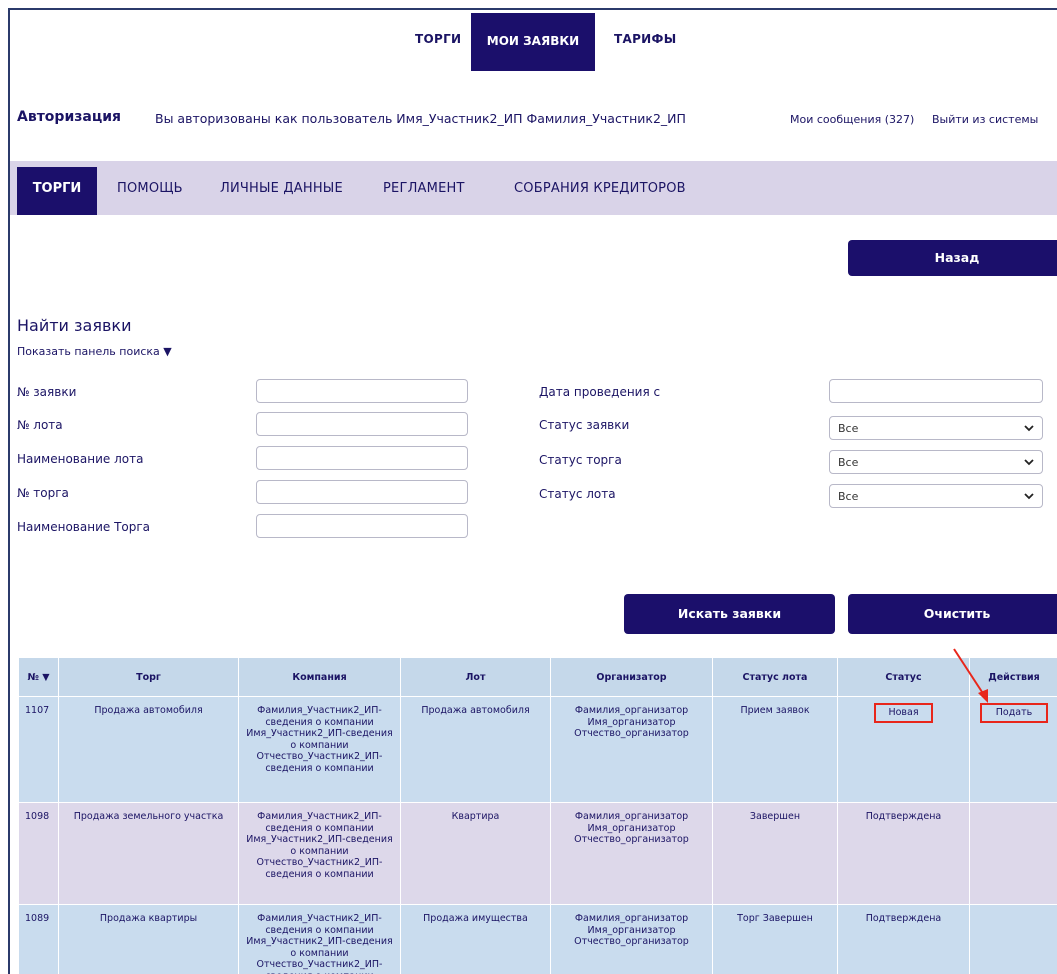 The image size is (1057, 974). I want to click on lot-status-value: Все, so click(848, 496).